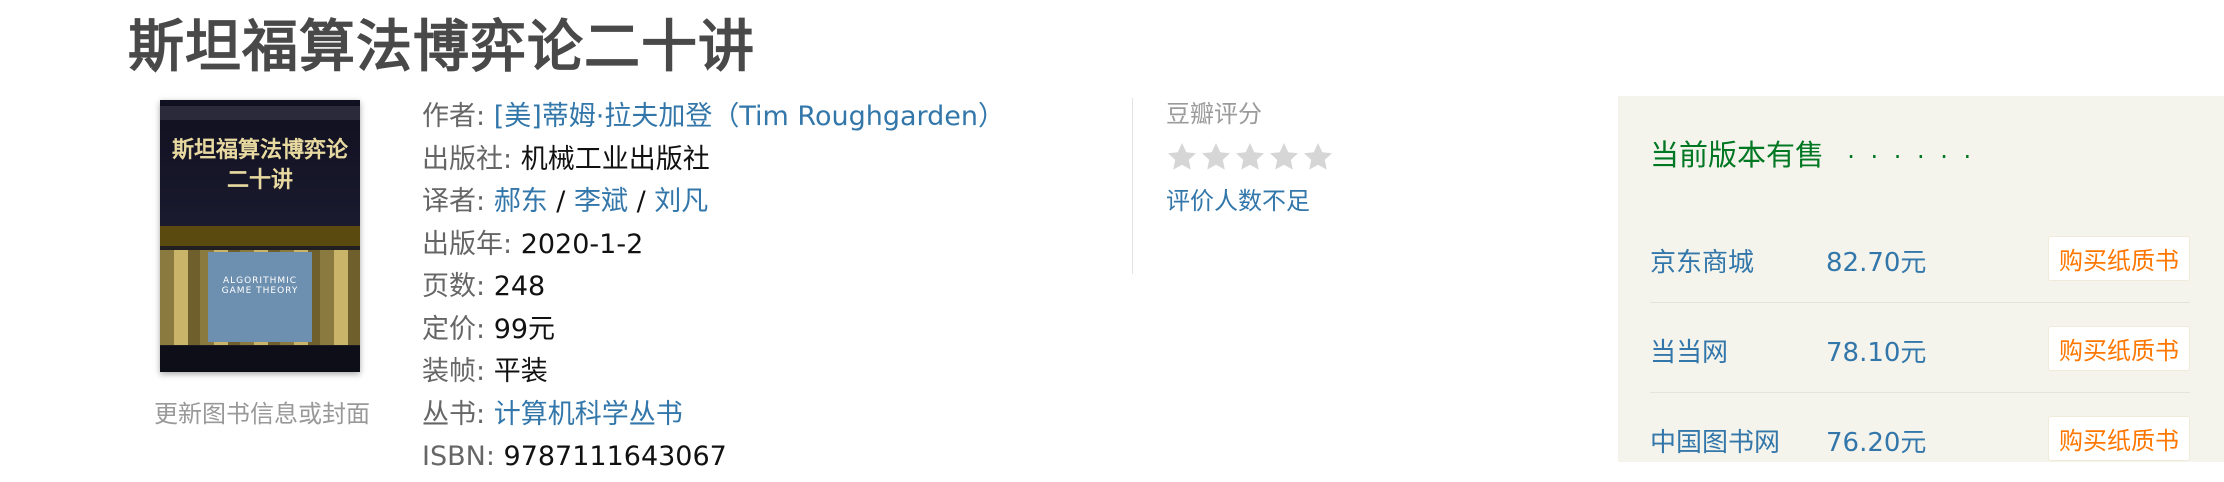  Describe the element at coordinates (1702, 260) in the screenshot. I see `store-name-link: 京东商城` at that location.